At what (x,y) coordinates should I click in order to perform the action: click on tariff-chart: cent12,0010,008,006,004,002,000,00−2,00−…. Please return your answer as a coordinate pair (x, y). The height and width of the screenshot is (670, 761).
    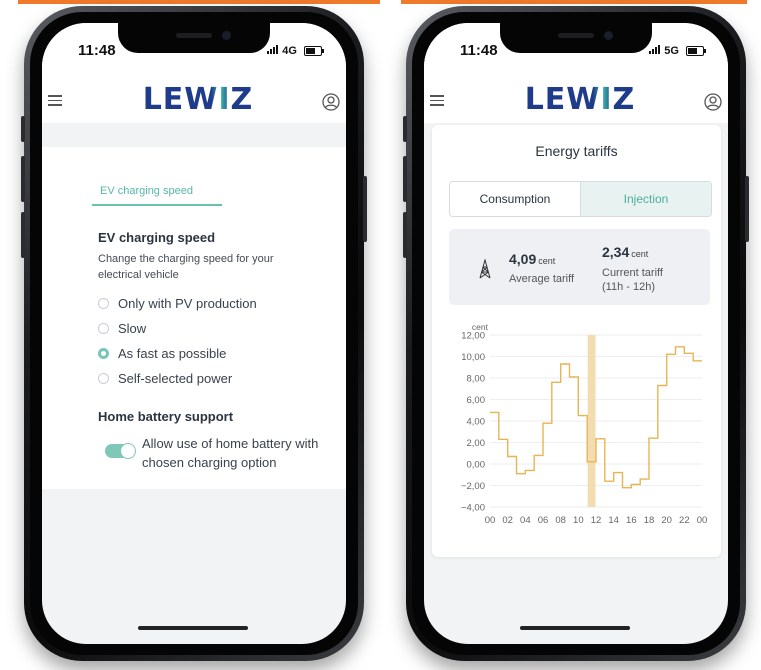
    Looking at the image, I should click on (584, 424).